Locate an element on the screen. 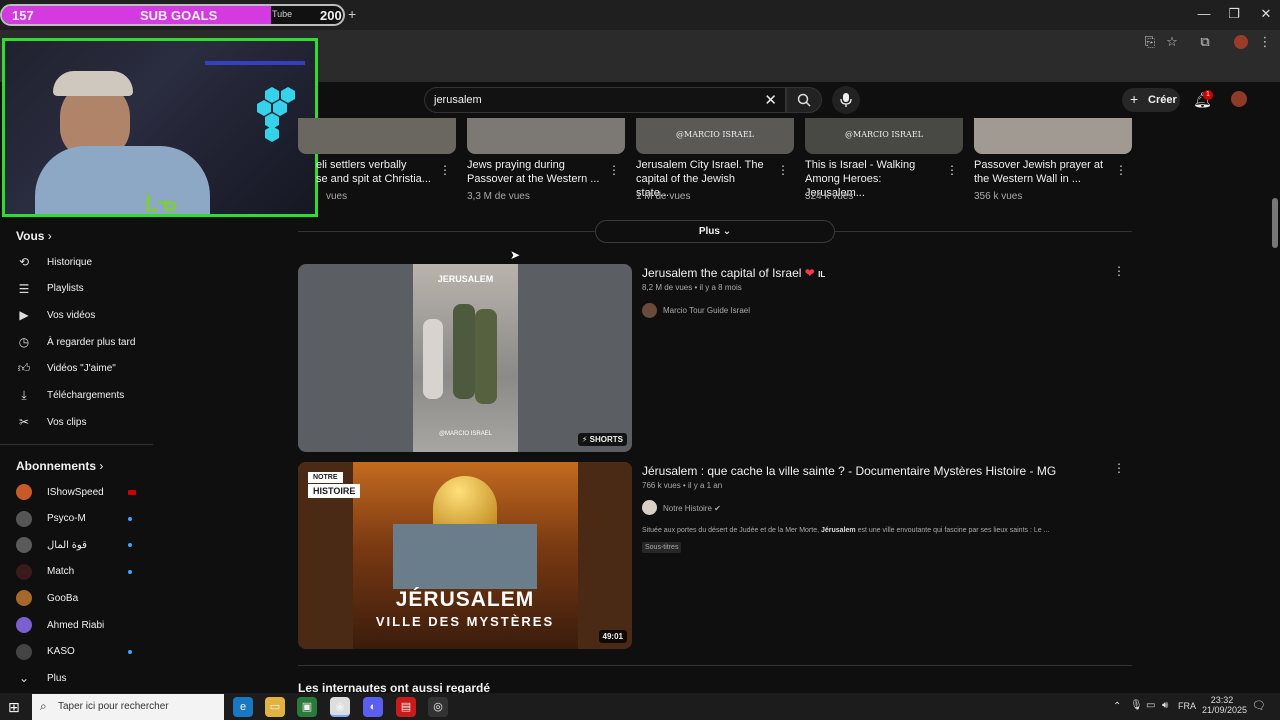 The width and height of the screenshot is (1280, 720). sidebar-more-button: ⌄ Plus is located at coordinates (86, 678).